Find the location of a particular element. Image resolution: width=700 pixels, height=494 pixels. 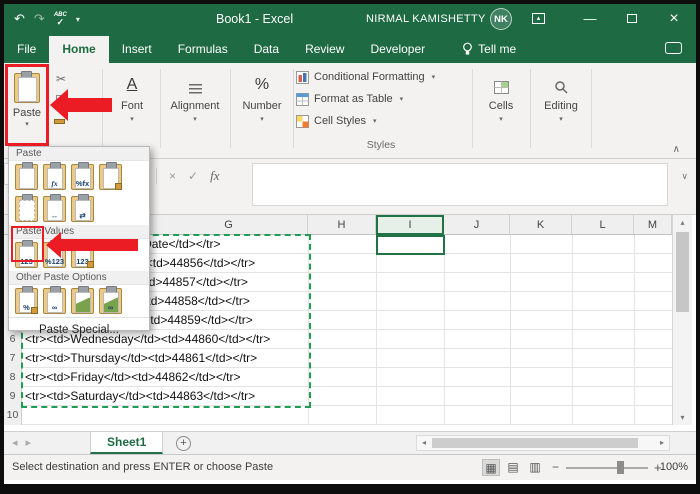

paste-option-formulas: fx is located at coordinates (54, 176).